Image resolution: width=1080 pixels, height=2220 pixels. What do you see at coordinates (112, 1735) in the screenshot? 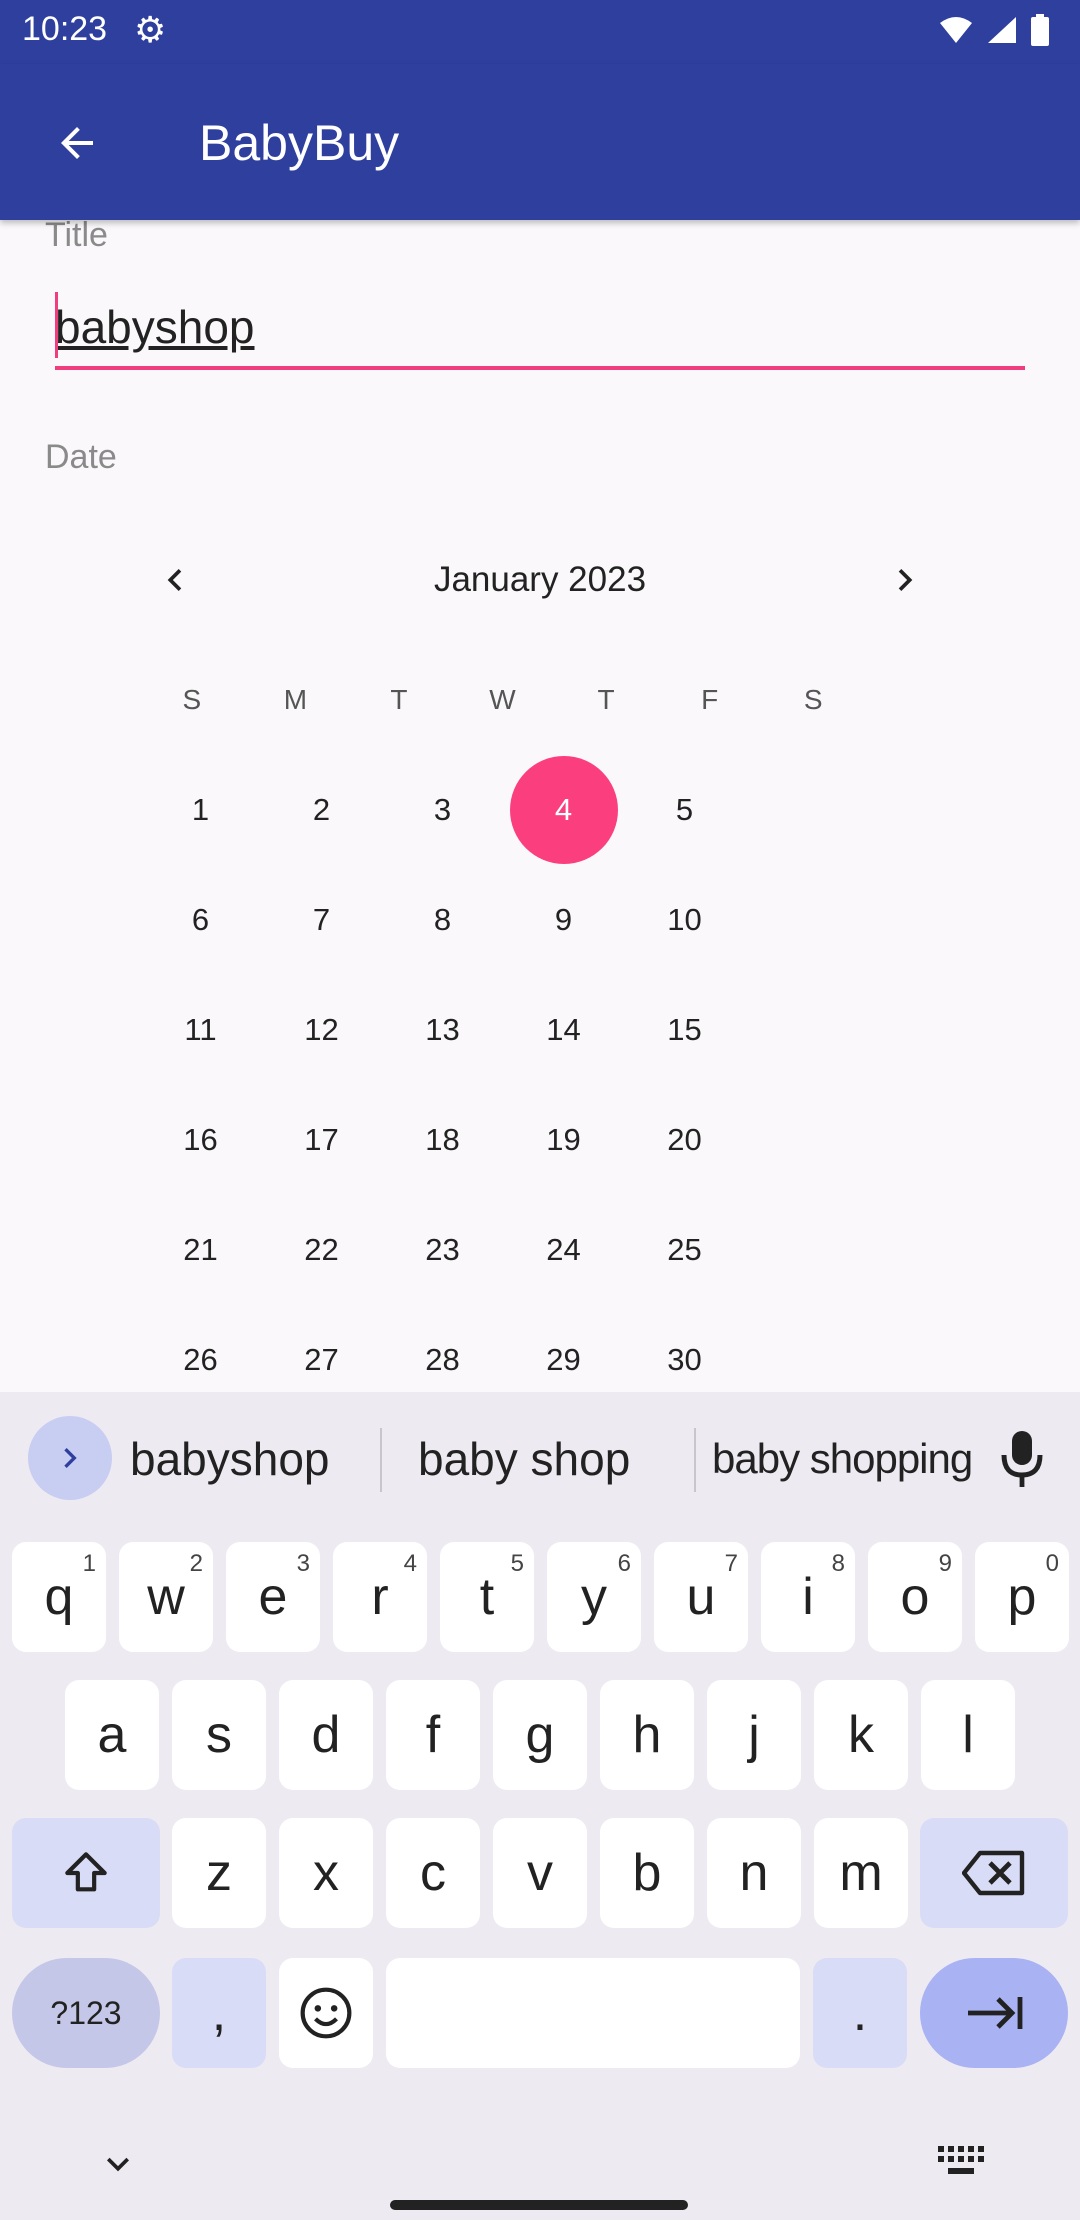
I see `key-a: a` at bounding box center [112, 1735].